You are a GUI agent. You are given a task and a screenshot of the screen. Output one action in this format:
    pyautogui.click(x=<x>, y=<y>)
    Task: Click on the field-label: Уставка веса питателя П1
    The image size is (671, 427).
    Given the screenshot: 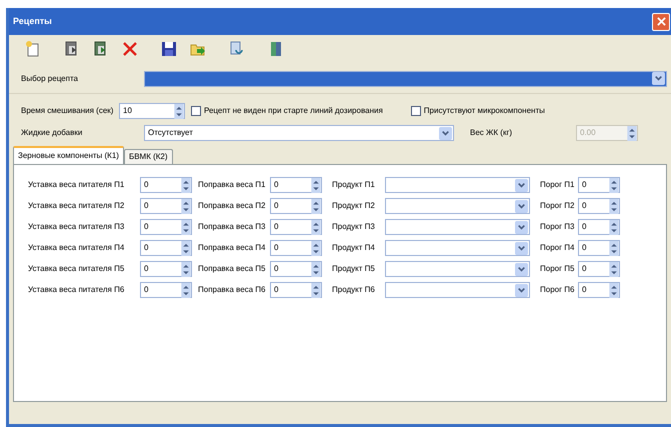 What is the action you would take?
    pyautogui.click(x=77, y=185)
    